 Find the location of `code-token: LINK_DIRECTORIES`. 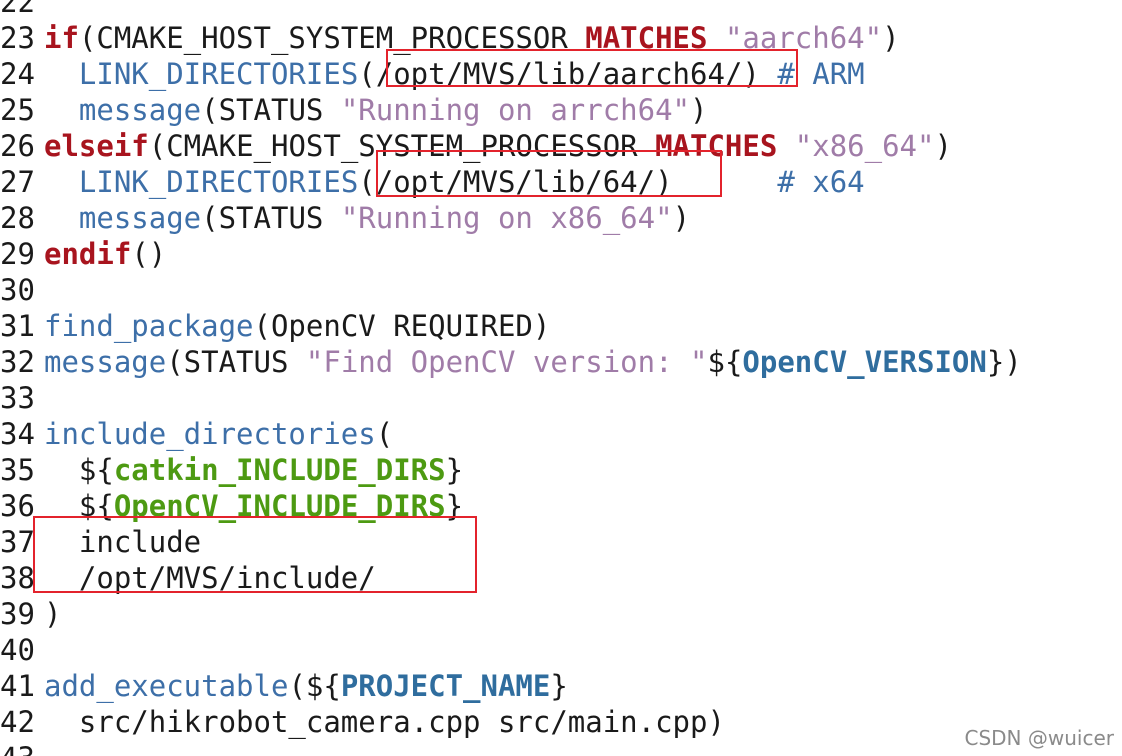

code-token: LINK_DIRECTORIES is located at coordinates (218, 182).